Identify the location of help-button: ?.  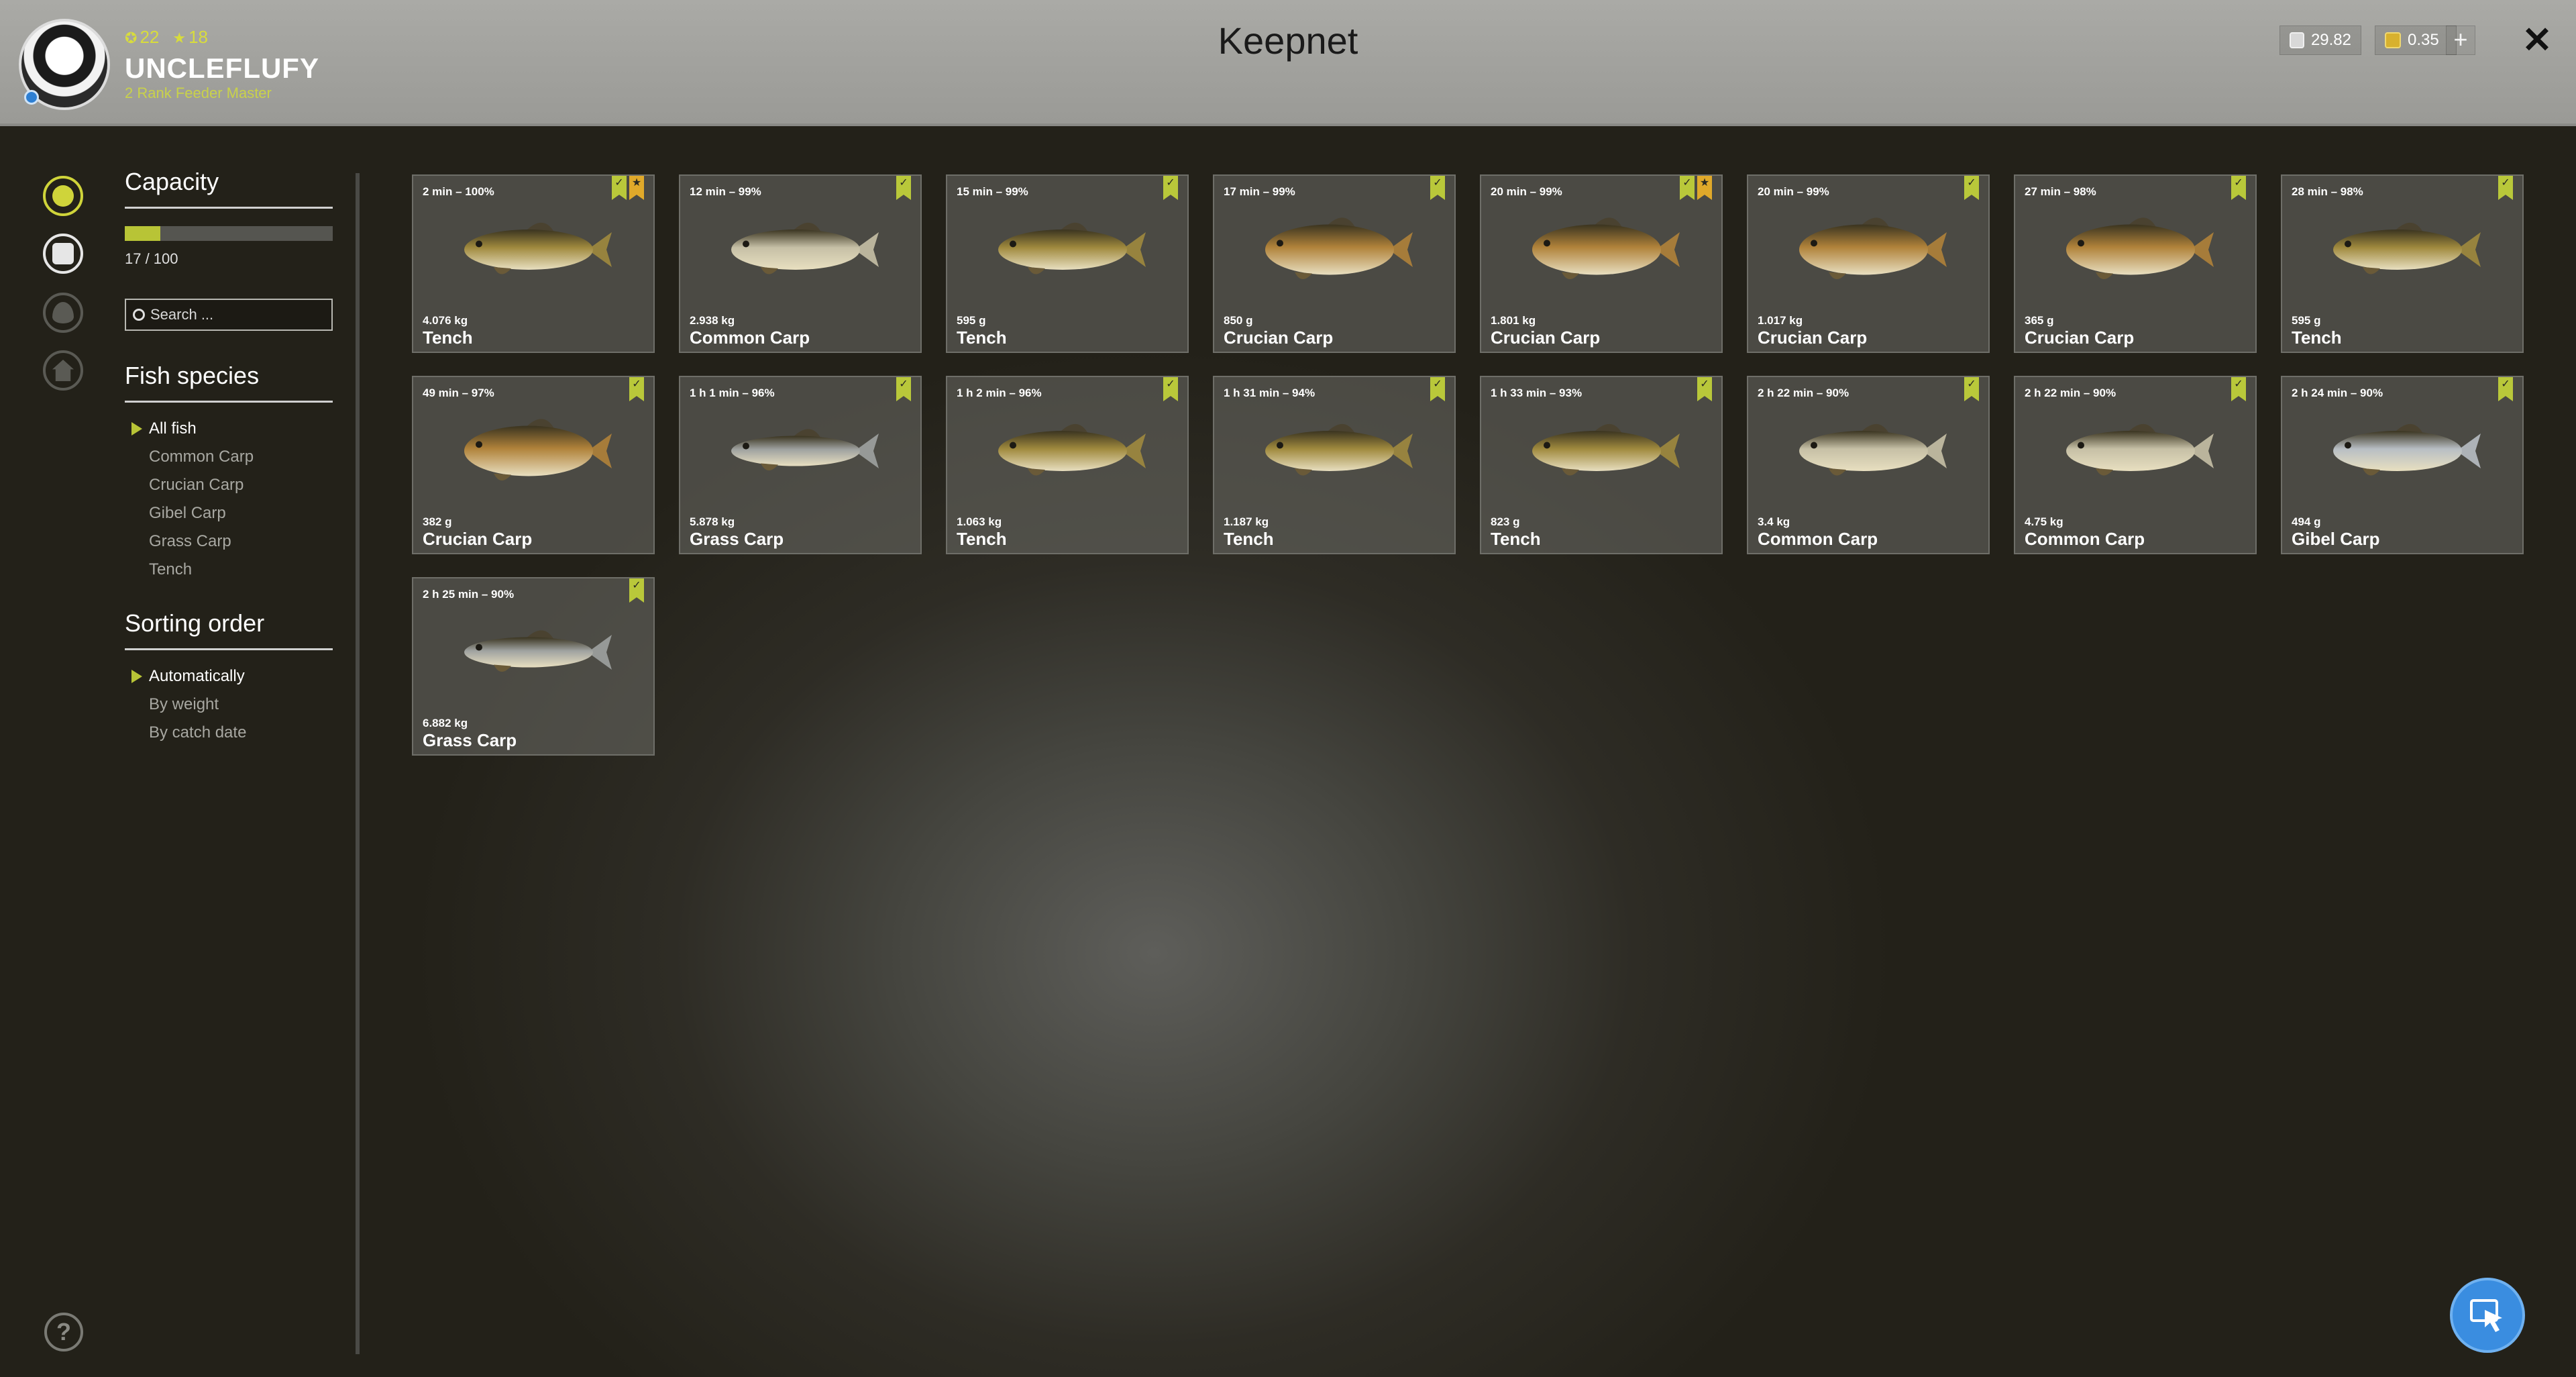
(63, 1332).